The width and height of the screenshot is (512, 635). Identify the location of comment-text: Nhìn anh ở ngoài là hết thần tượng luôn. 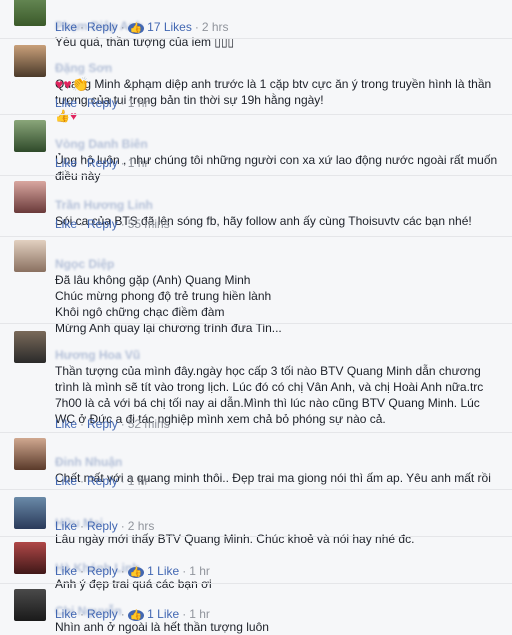
(162, 627).